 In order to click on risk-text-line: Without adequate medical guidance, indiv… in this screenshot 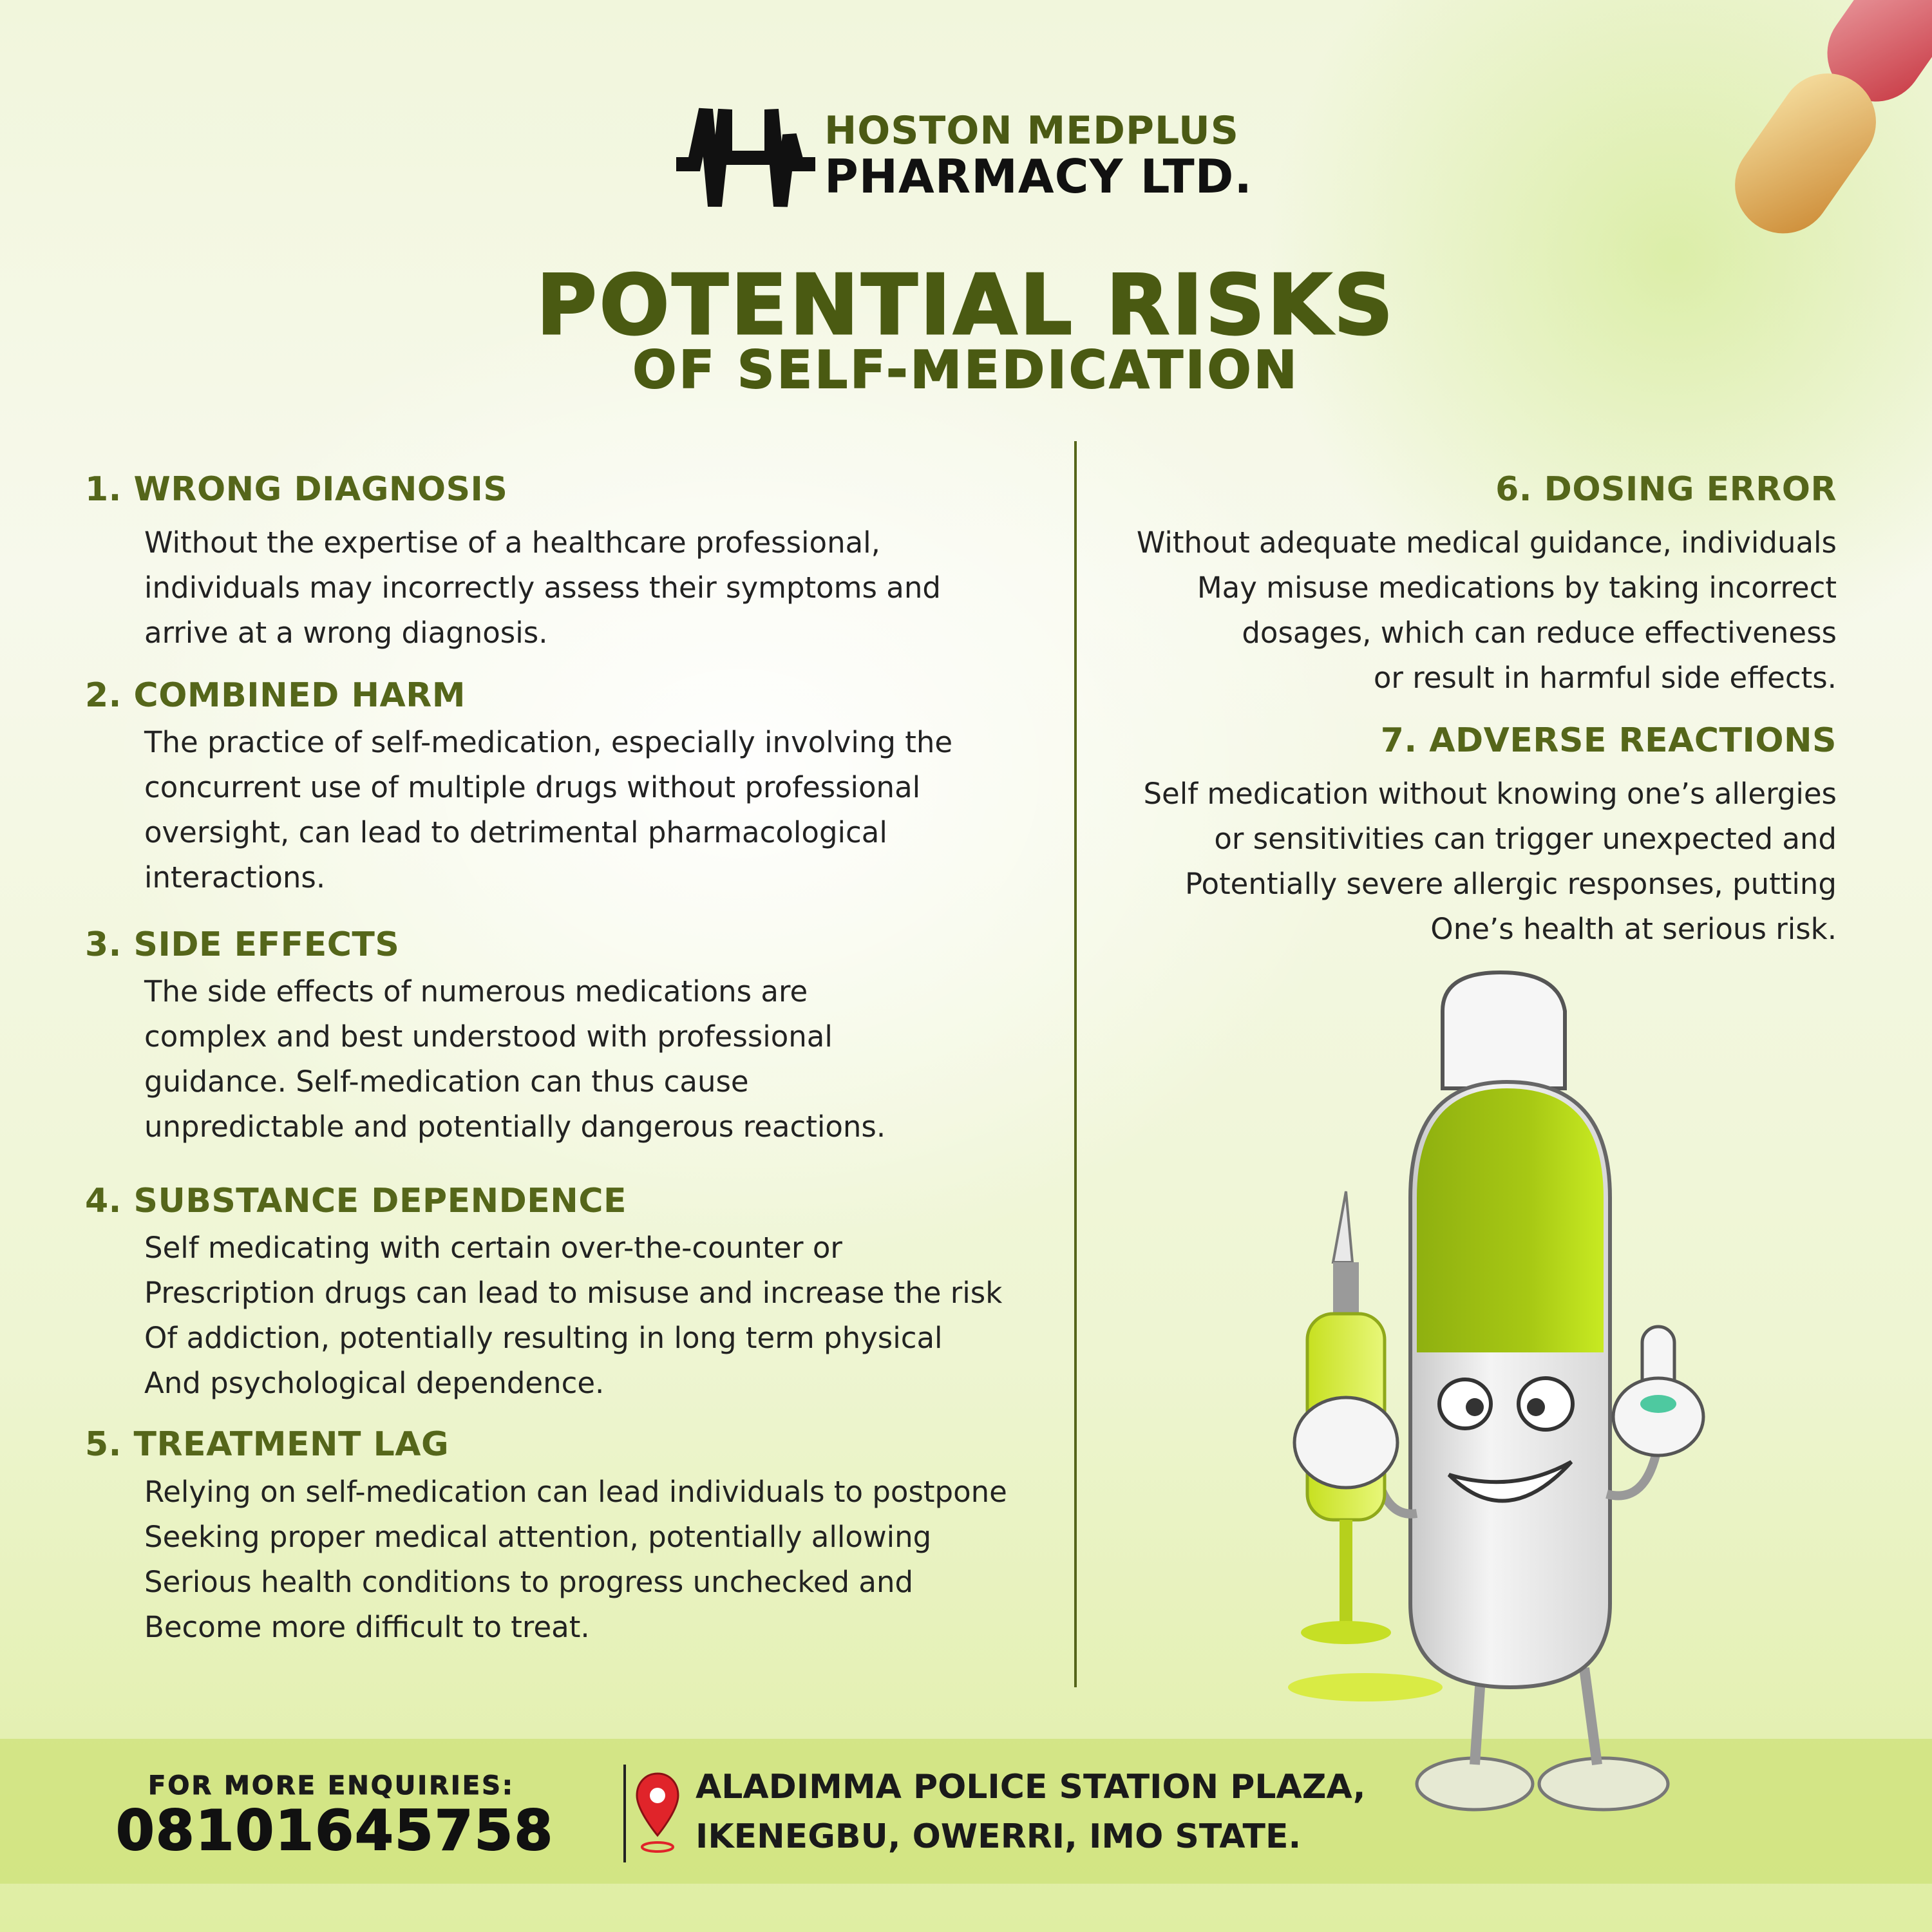, I will do `click(1486, 543)`.